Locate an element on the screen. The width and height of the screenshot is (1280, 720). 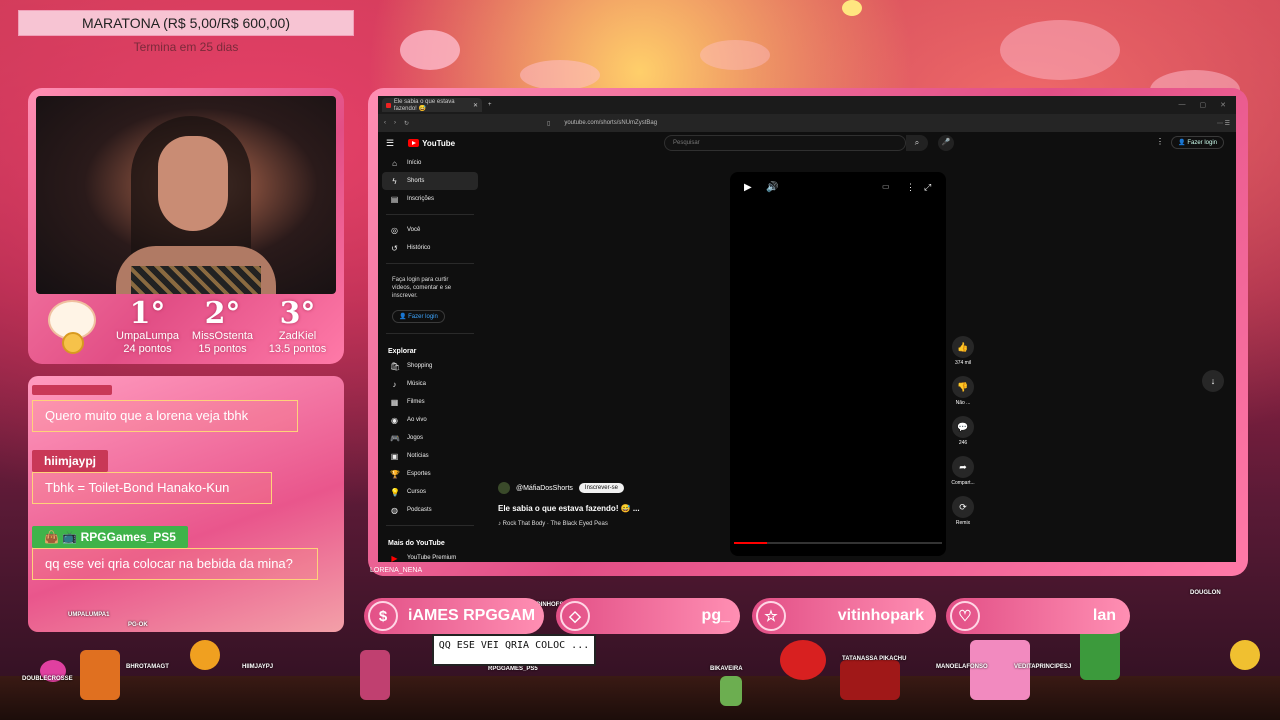
sidebar-item-subscriptions: ▤ Inscrições is located at coordinates (430, 199).